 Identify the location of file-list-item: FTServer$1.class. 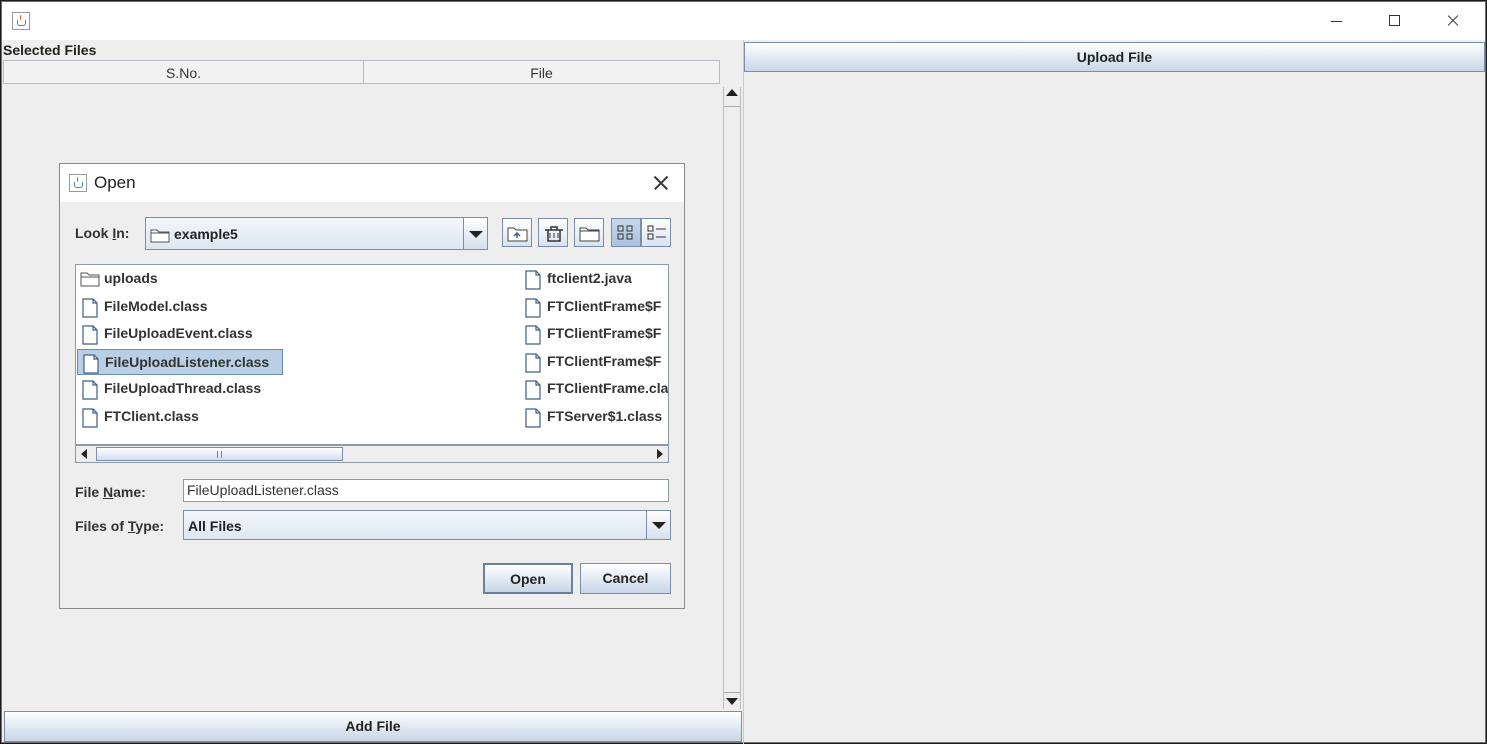
(594, 417).